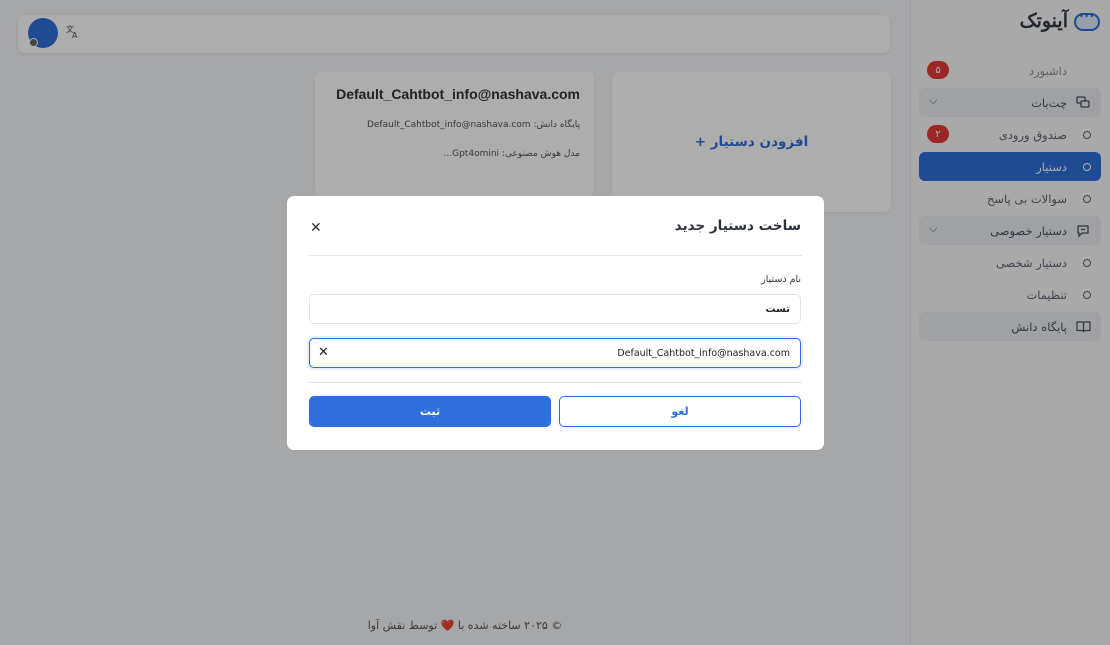 Image resolution: width=1110 pixels, height=645 pixels. I want to click on knowledge-base-selected-value: Default_Cahtbot_info@nashava.com, so click(703, 353).